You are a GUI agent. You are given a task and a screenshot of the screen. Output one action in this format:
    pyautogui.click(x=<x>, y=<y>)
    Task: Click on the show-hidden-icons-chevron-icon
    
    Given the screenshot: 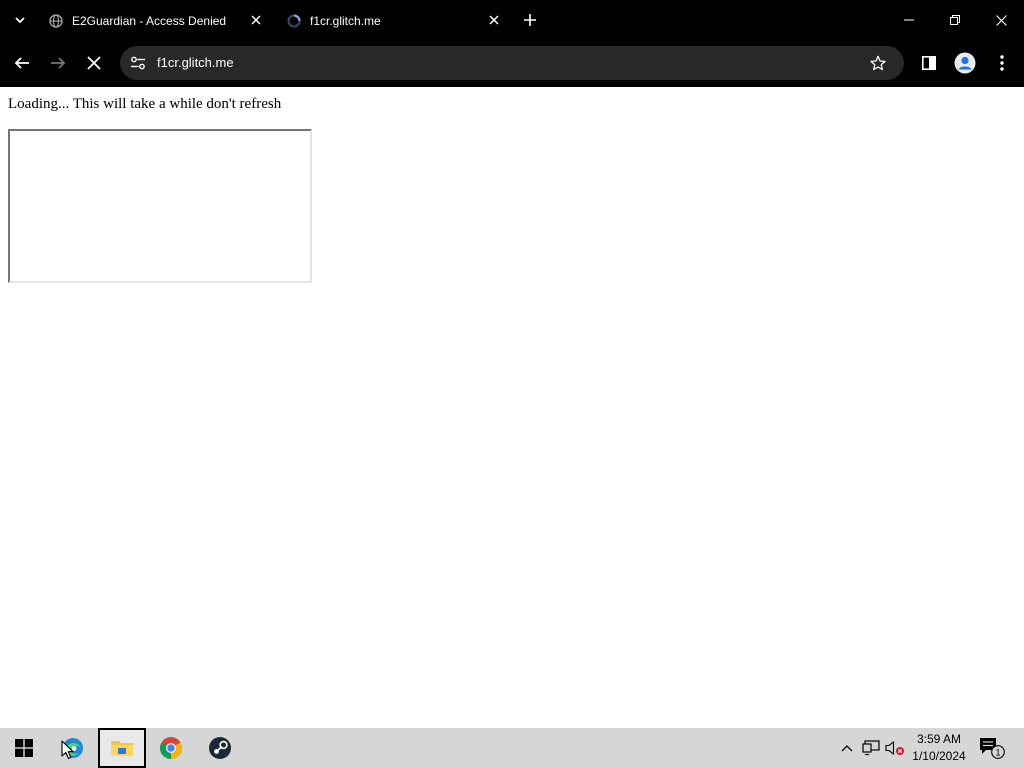 What is the action you would take?
    pyautogui.click(x=847, y=748)
    